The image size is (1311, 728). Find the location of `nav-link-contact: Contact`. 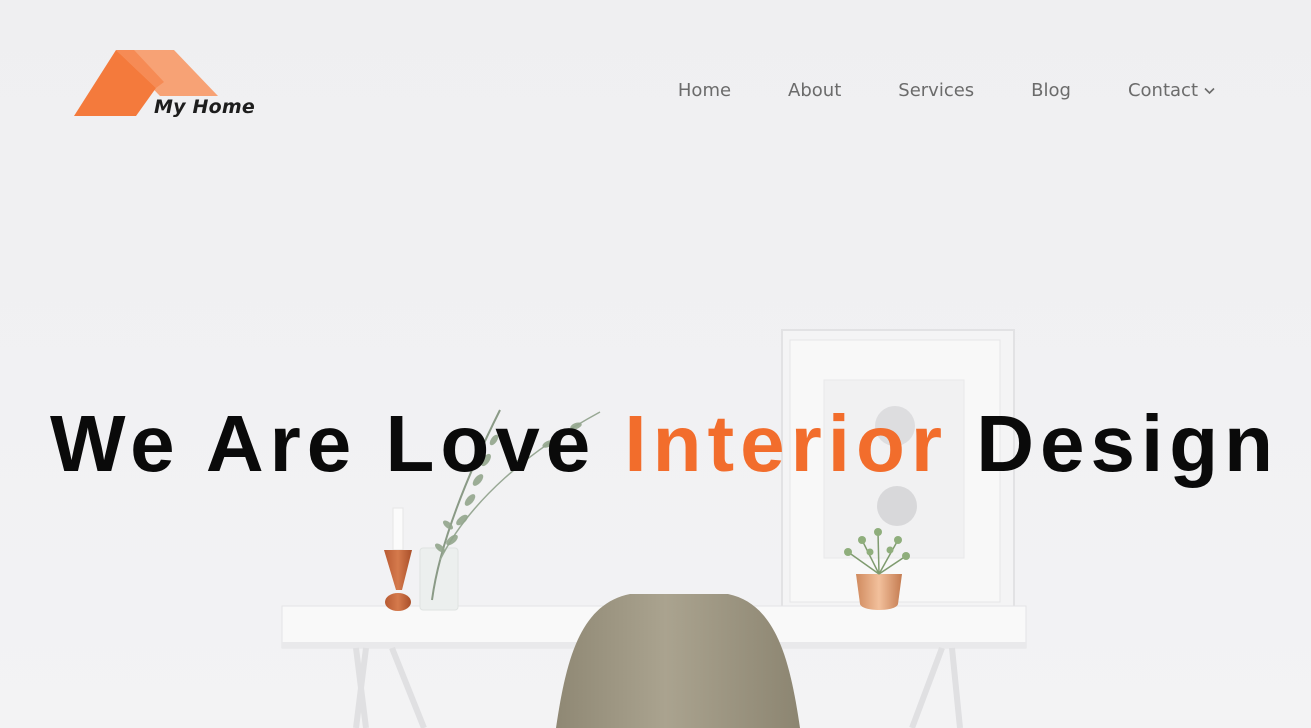

nav-link-contact: Contact is located at coordinates (1171, 90).